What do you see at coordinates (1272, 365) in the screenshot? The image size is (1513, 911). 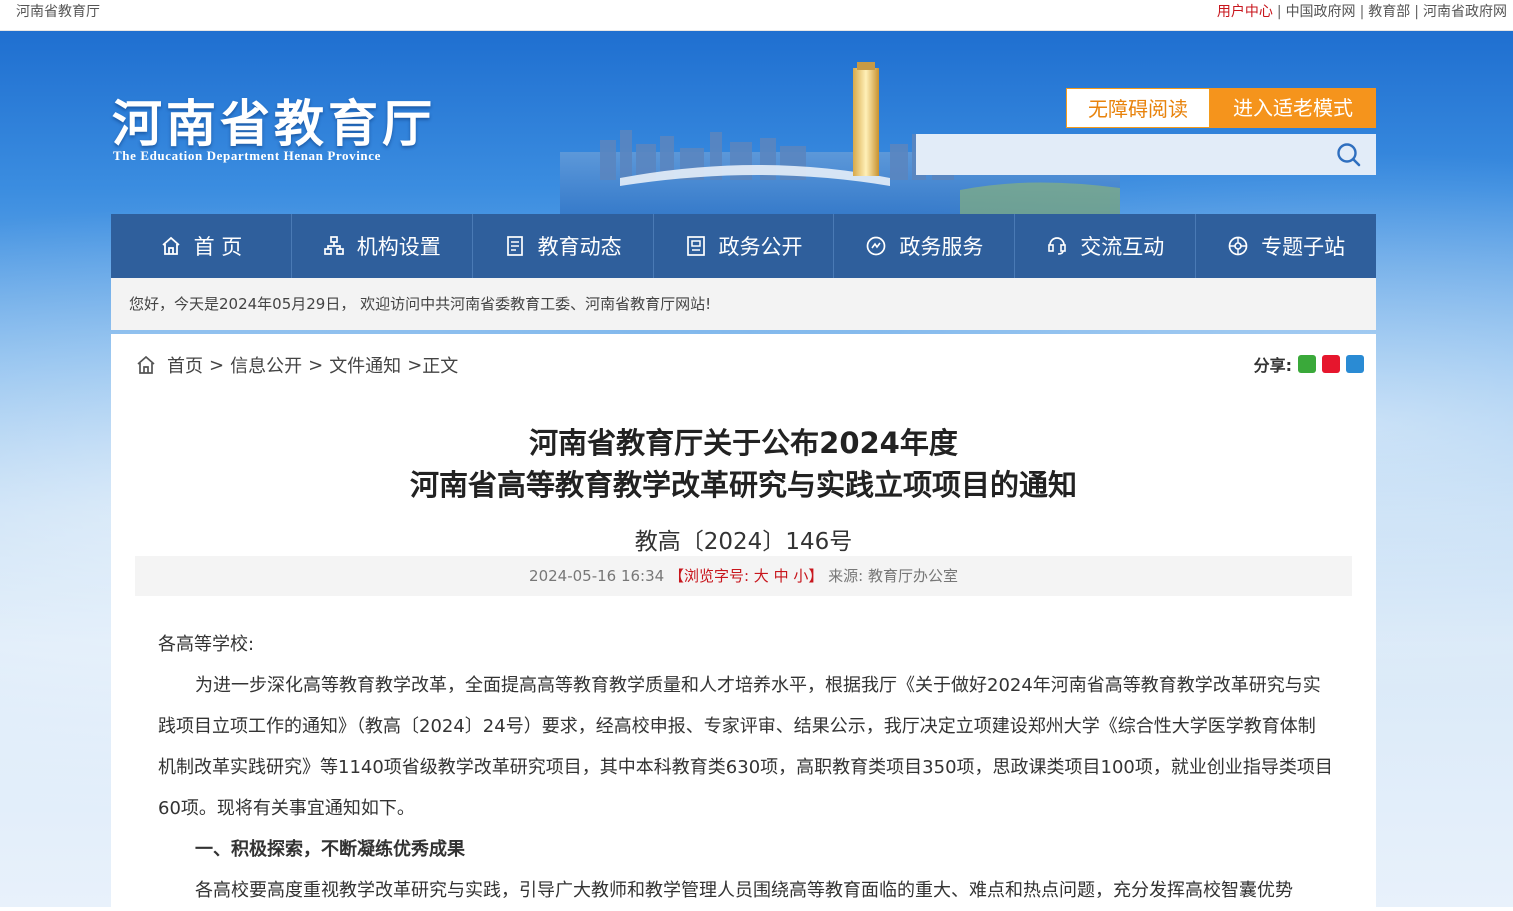 I see `share-label: 分享:` at bounding box center [1272, 365].